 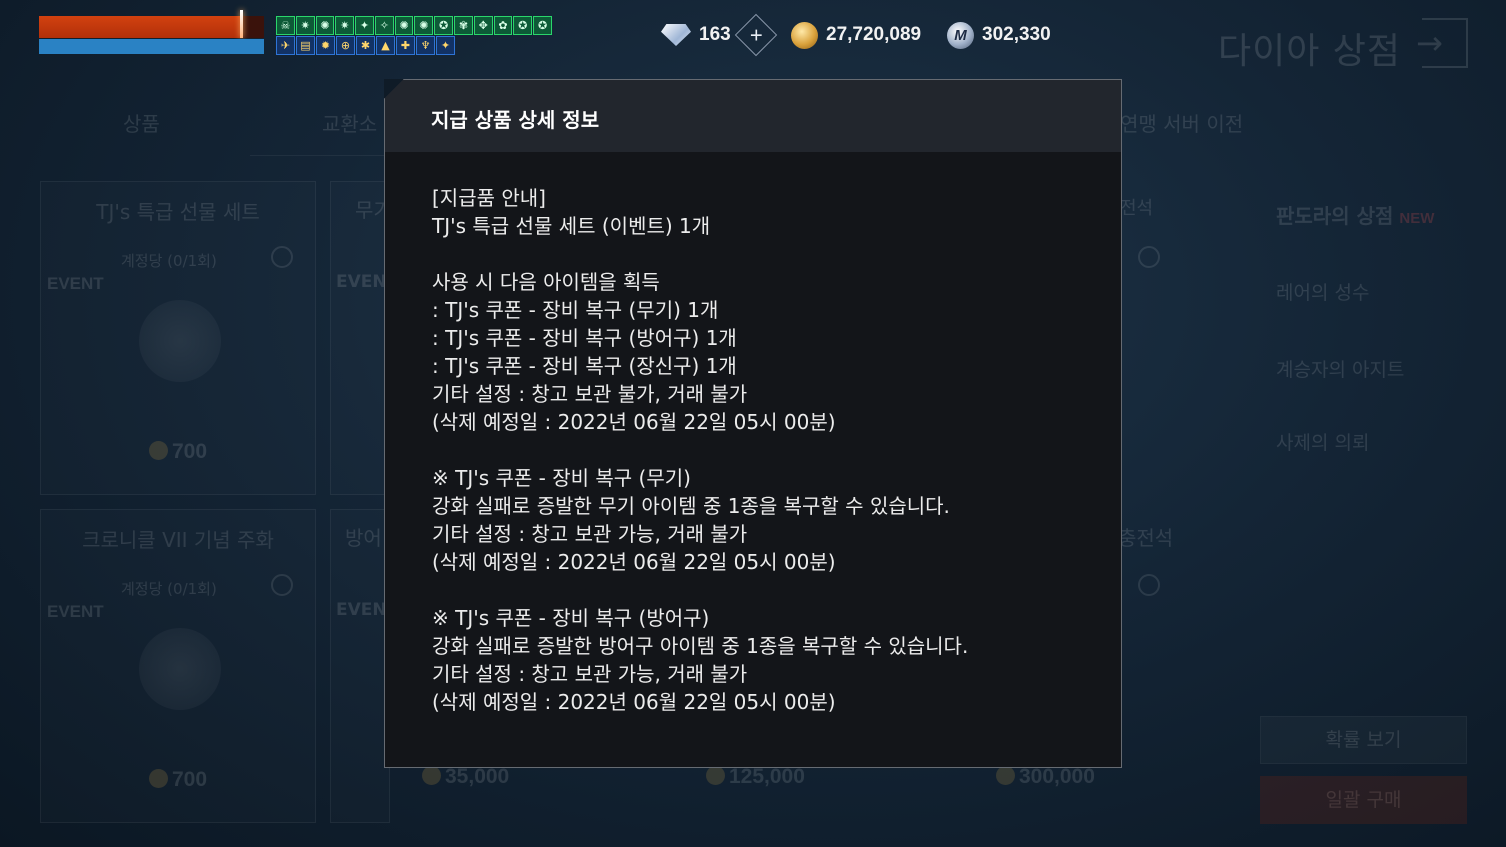 What do you see at coordinates (1322, 291) in the screenshot?
I see `side-menu-item: 레어의 성수` at bounding box center [1322, 291].